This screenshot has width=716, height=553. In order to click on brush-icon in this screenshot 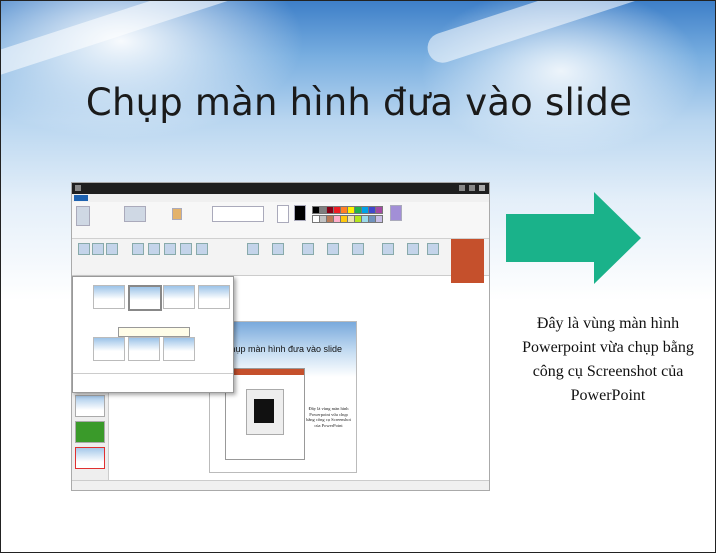, I will do `click(177, 214)`.